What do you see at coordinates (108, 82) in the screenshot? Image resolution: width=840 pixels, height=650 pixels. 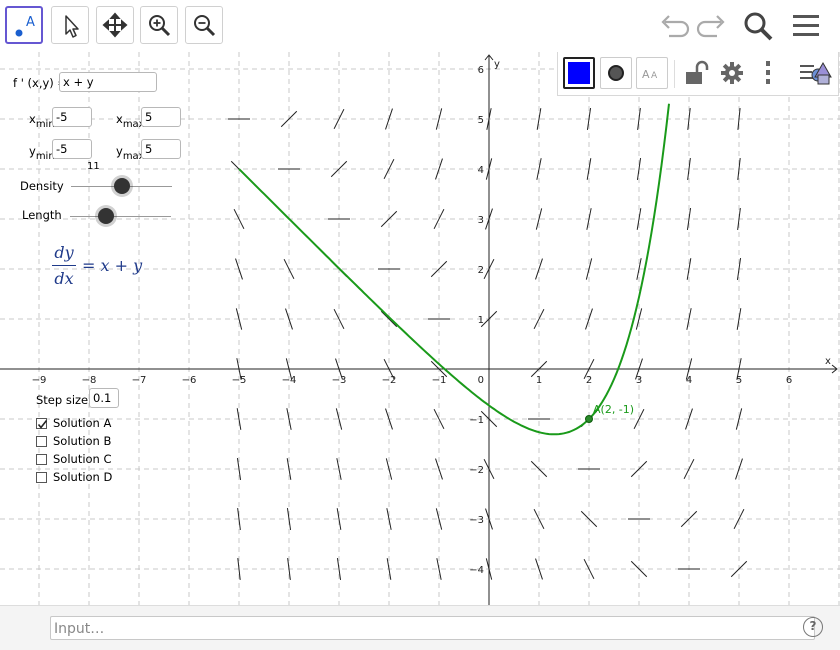 I see `fprime-input: x + y` at bounding box center [108, 82].